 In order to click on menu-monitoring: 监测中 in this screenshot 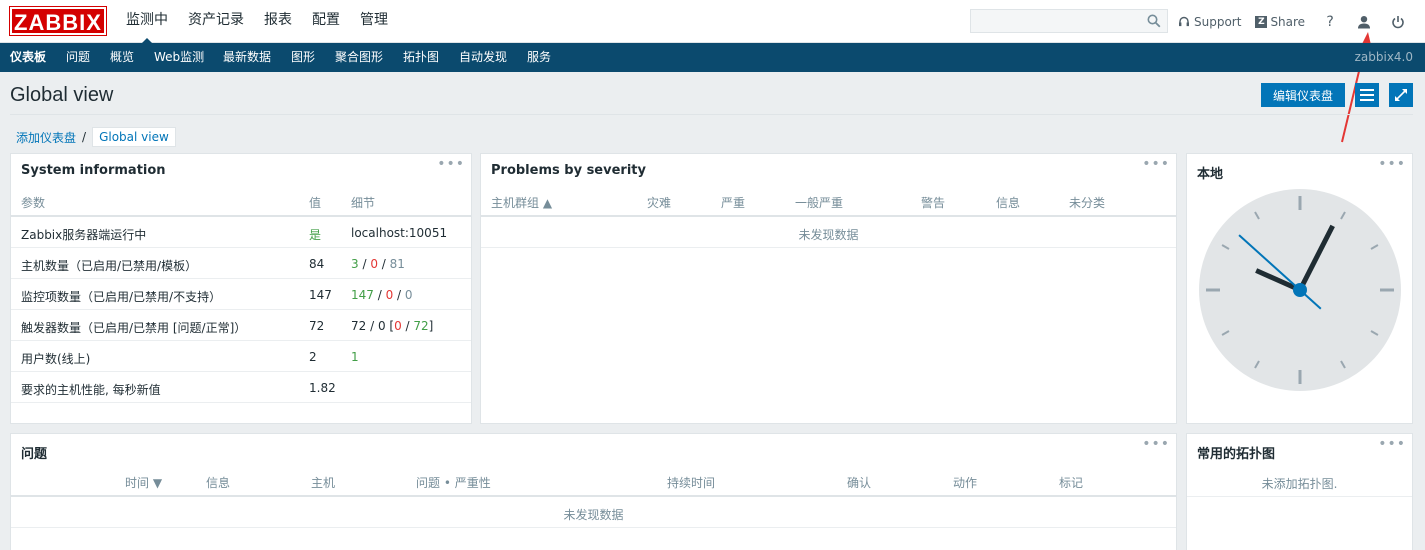, I will do `click(147, 22)`.